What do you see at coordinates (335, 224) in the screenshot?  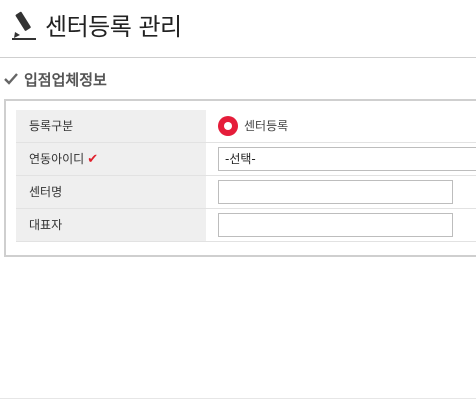 I see `representative-input` at bounding box center [335, 224].